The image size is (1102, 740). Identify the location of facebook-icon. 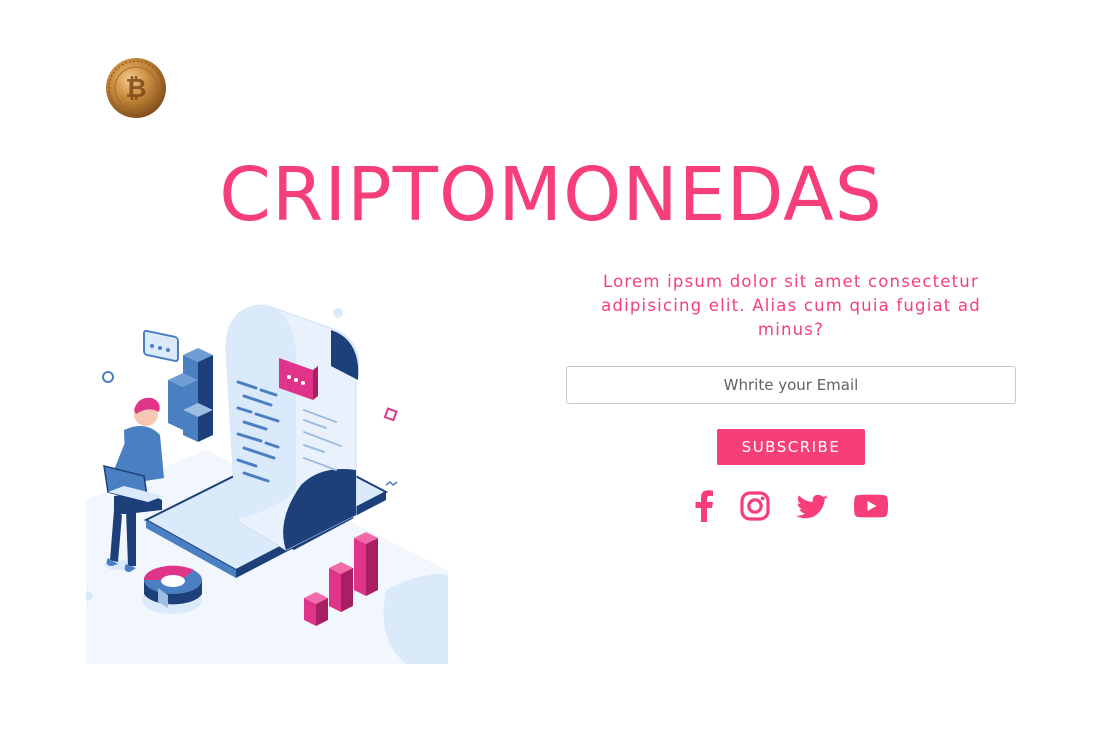
(704, 506).